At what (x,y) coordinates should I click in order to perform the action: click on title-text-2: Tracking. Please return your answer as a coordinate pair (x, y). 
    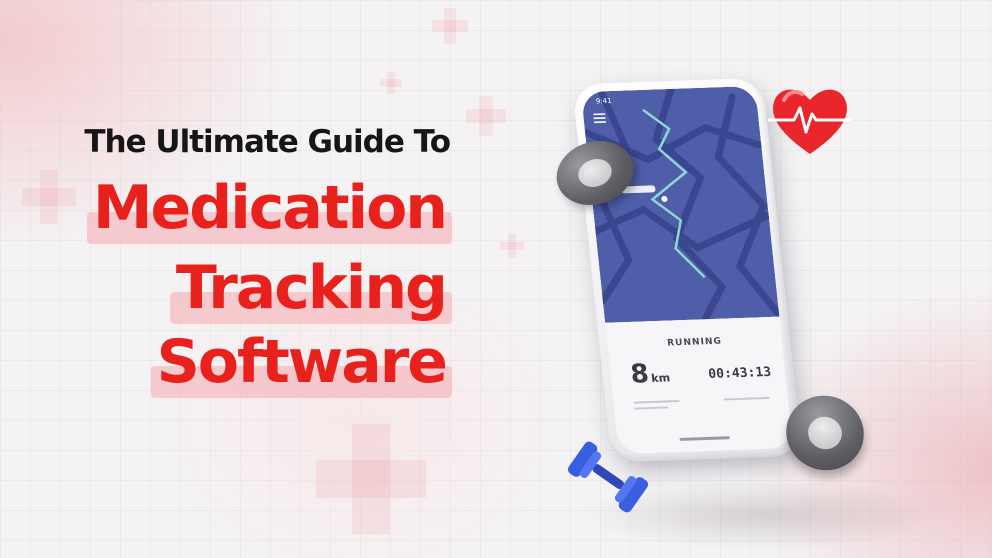
    Looking at the image, I should click on (311, 291).